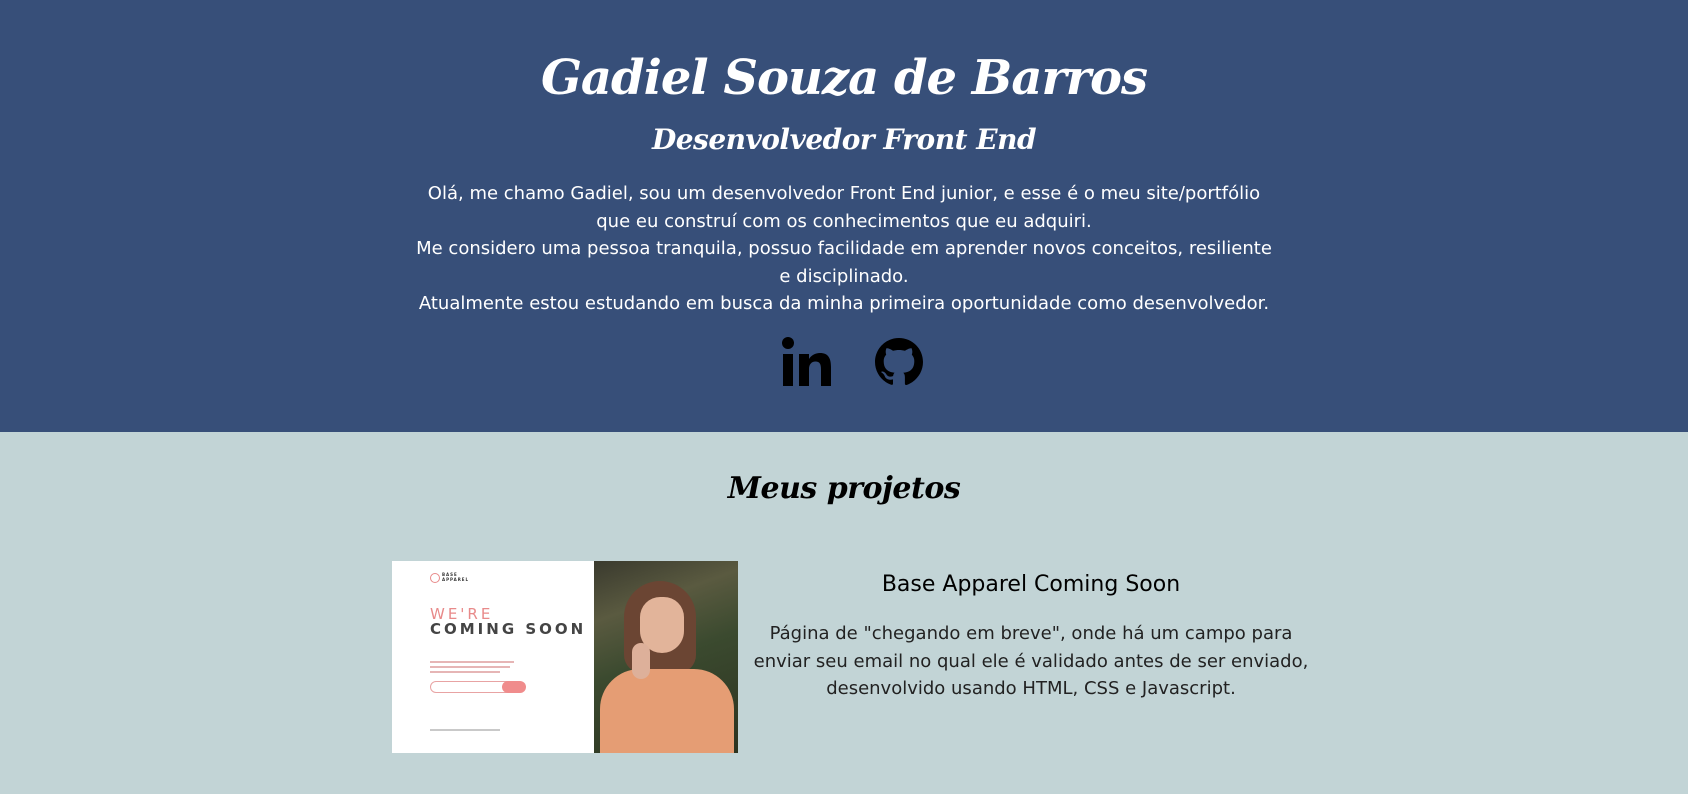  What do you see at coordinates (641, 661) in the screenshot?
I see `photo-hand-shape` at bounding box center [641, 661].